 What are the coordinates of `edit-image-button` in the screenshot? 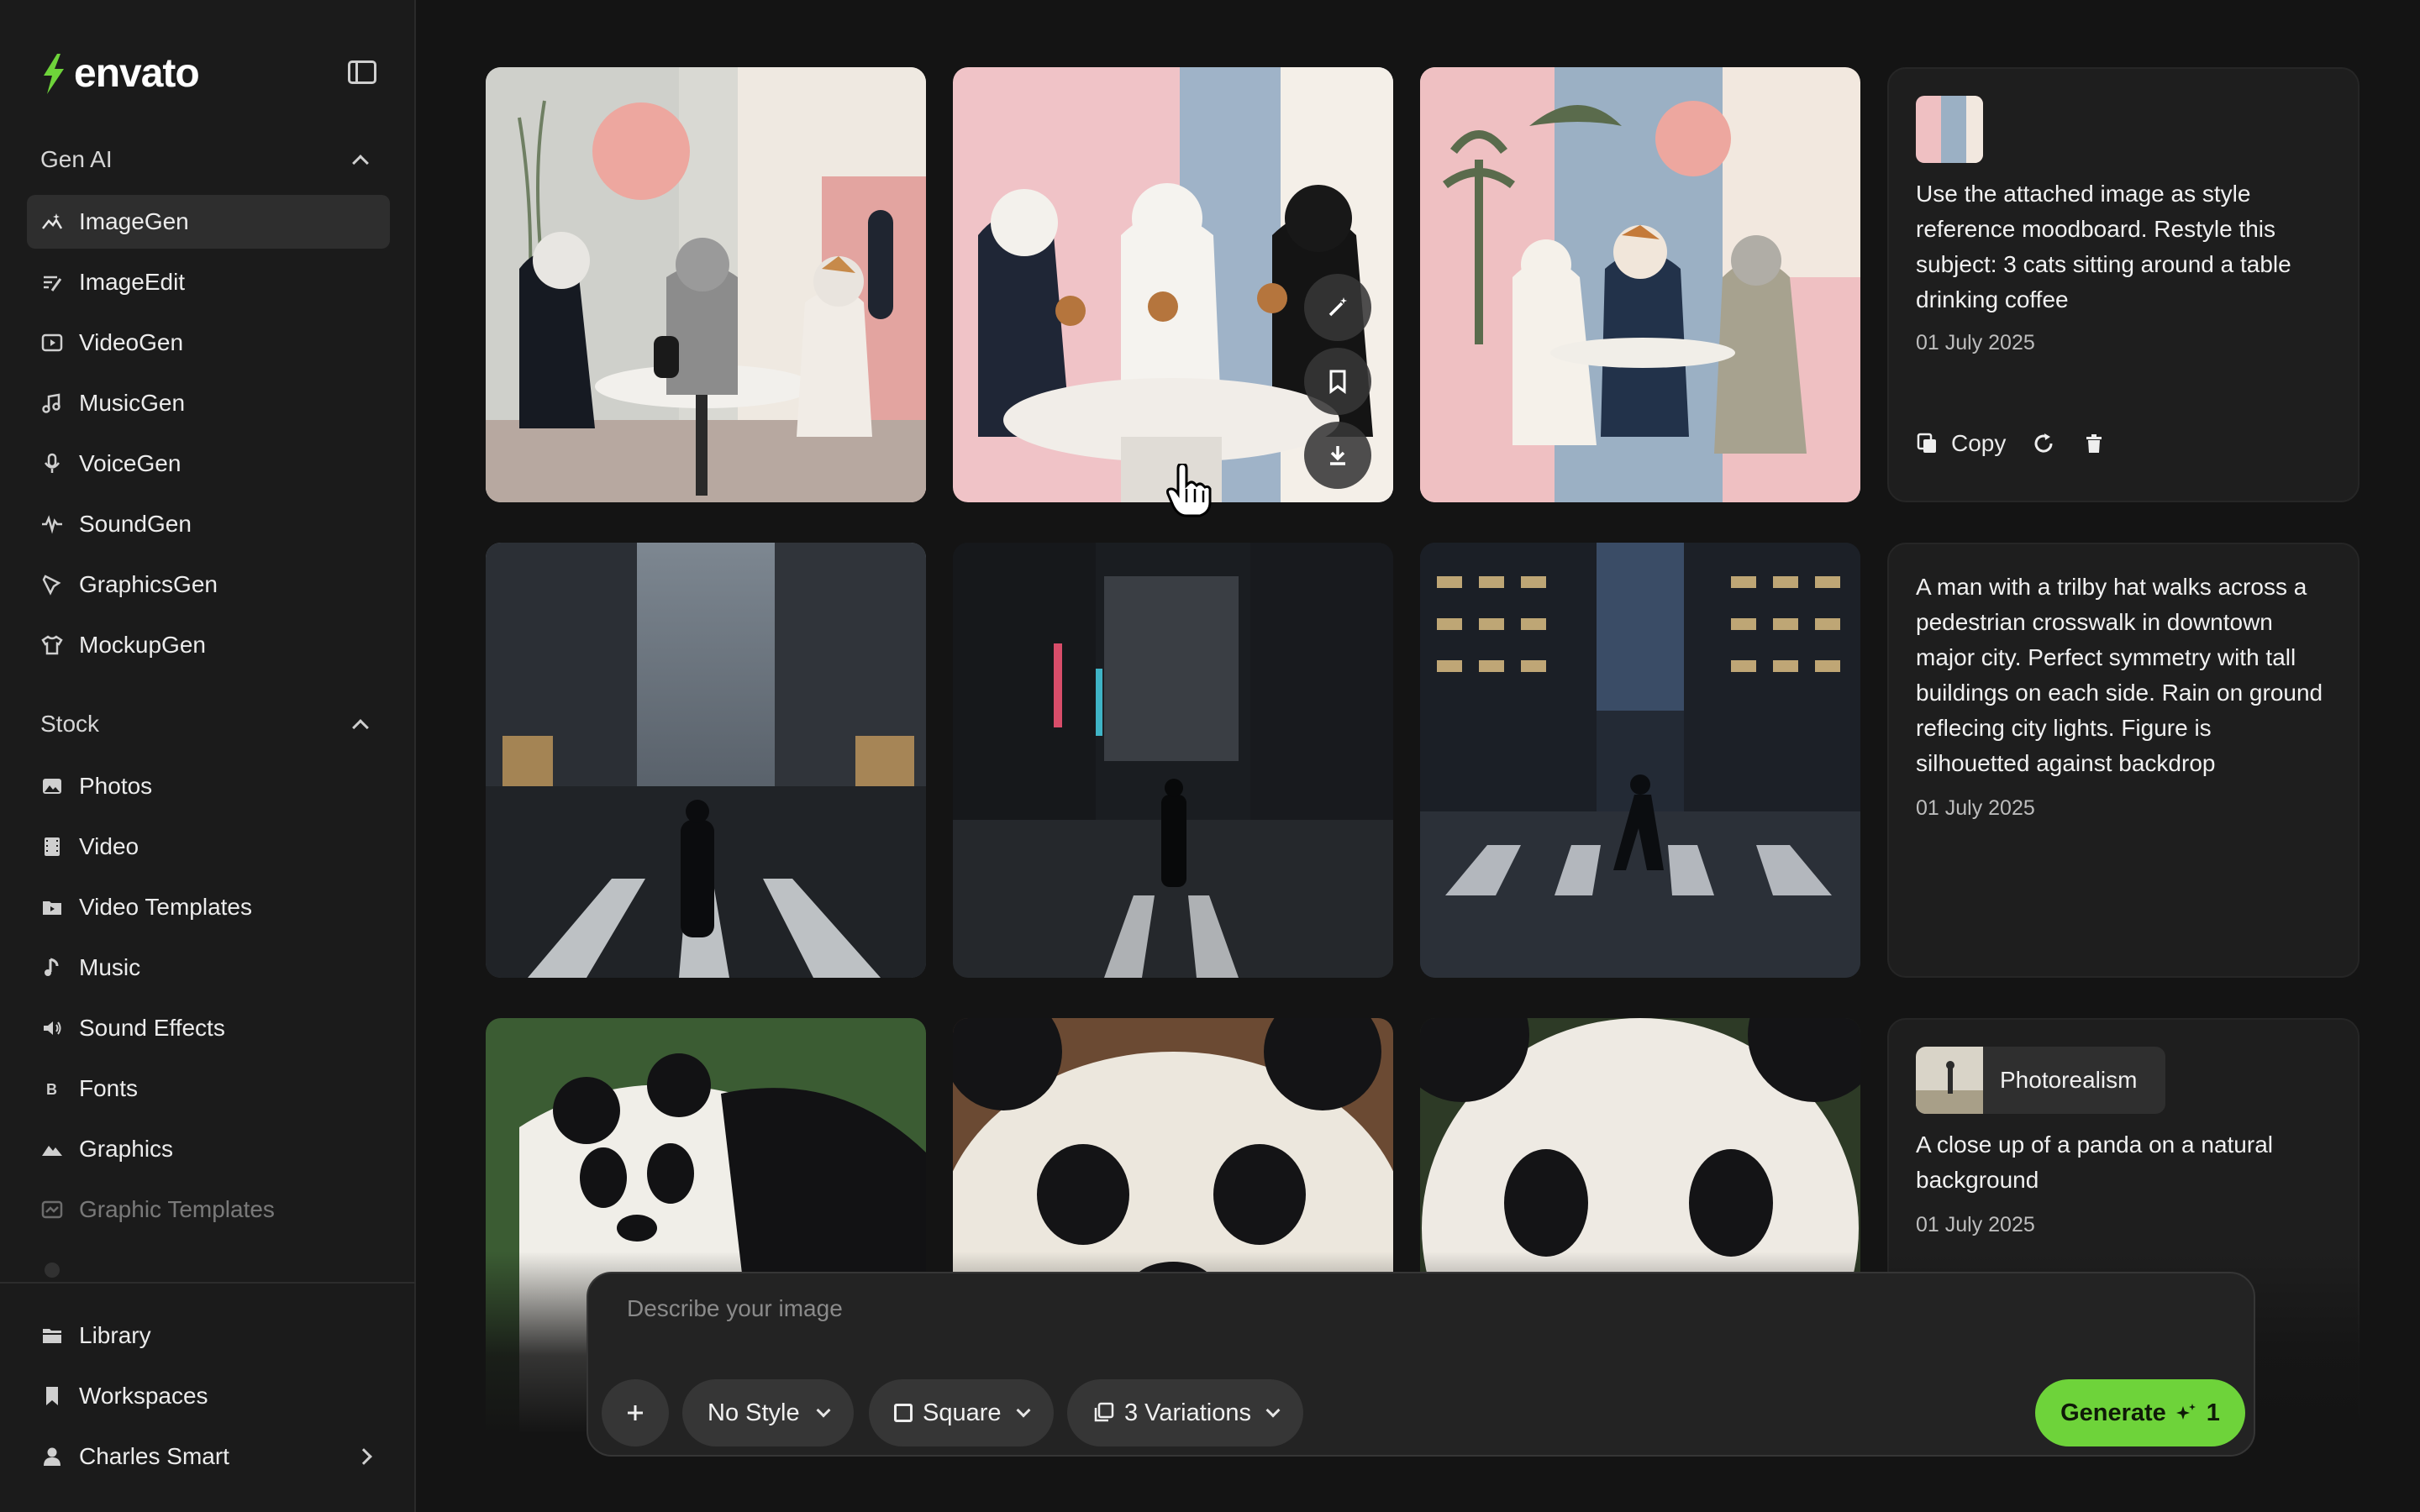 It's located at (1337, 307).